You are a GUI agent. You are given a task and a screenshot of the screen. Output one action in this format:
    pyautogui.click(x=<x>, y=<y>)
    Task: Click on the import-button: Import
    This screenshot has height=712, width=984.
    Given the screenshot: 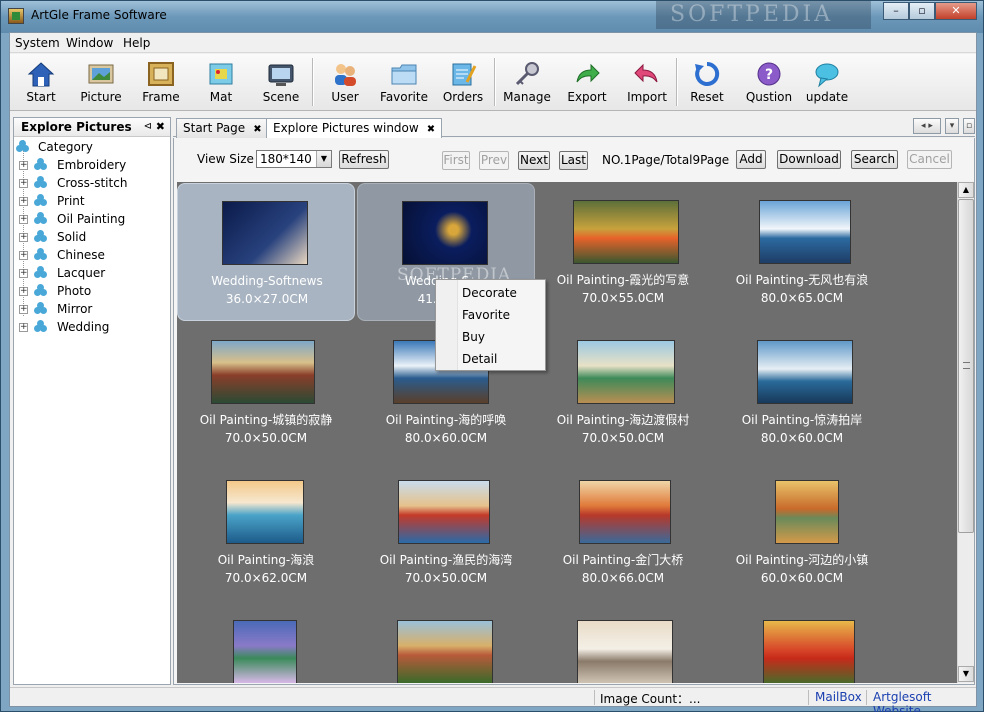 What is the action you would take?
    pyautogui.click(x=647, y=83)
    